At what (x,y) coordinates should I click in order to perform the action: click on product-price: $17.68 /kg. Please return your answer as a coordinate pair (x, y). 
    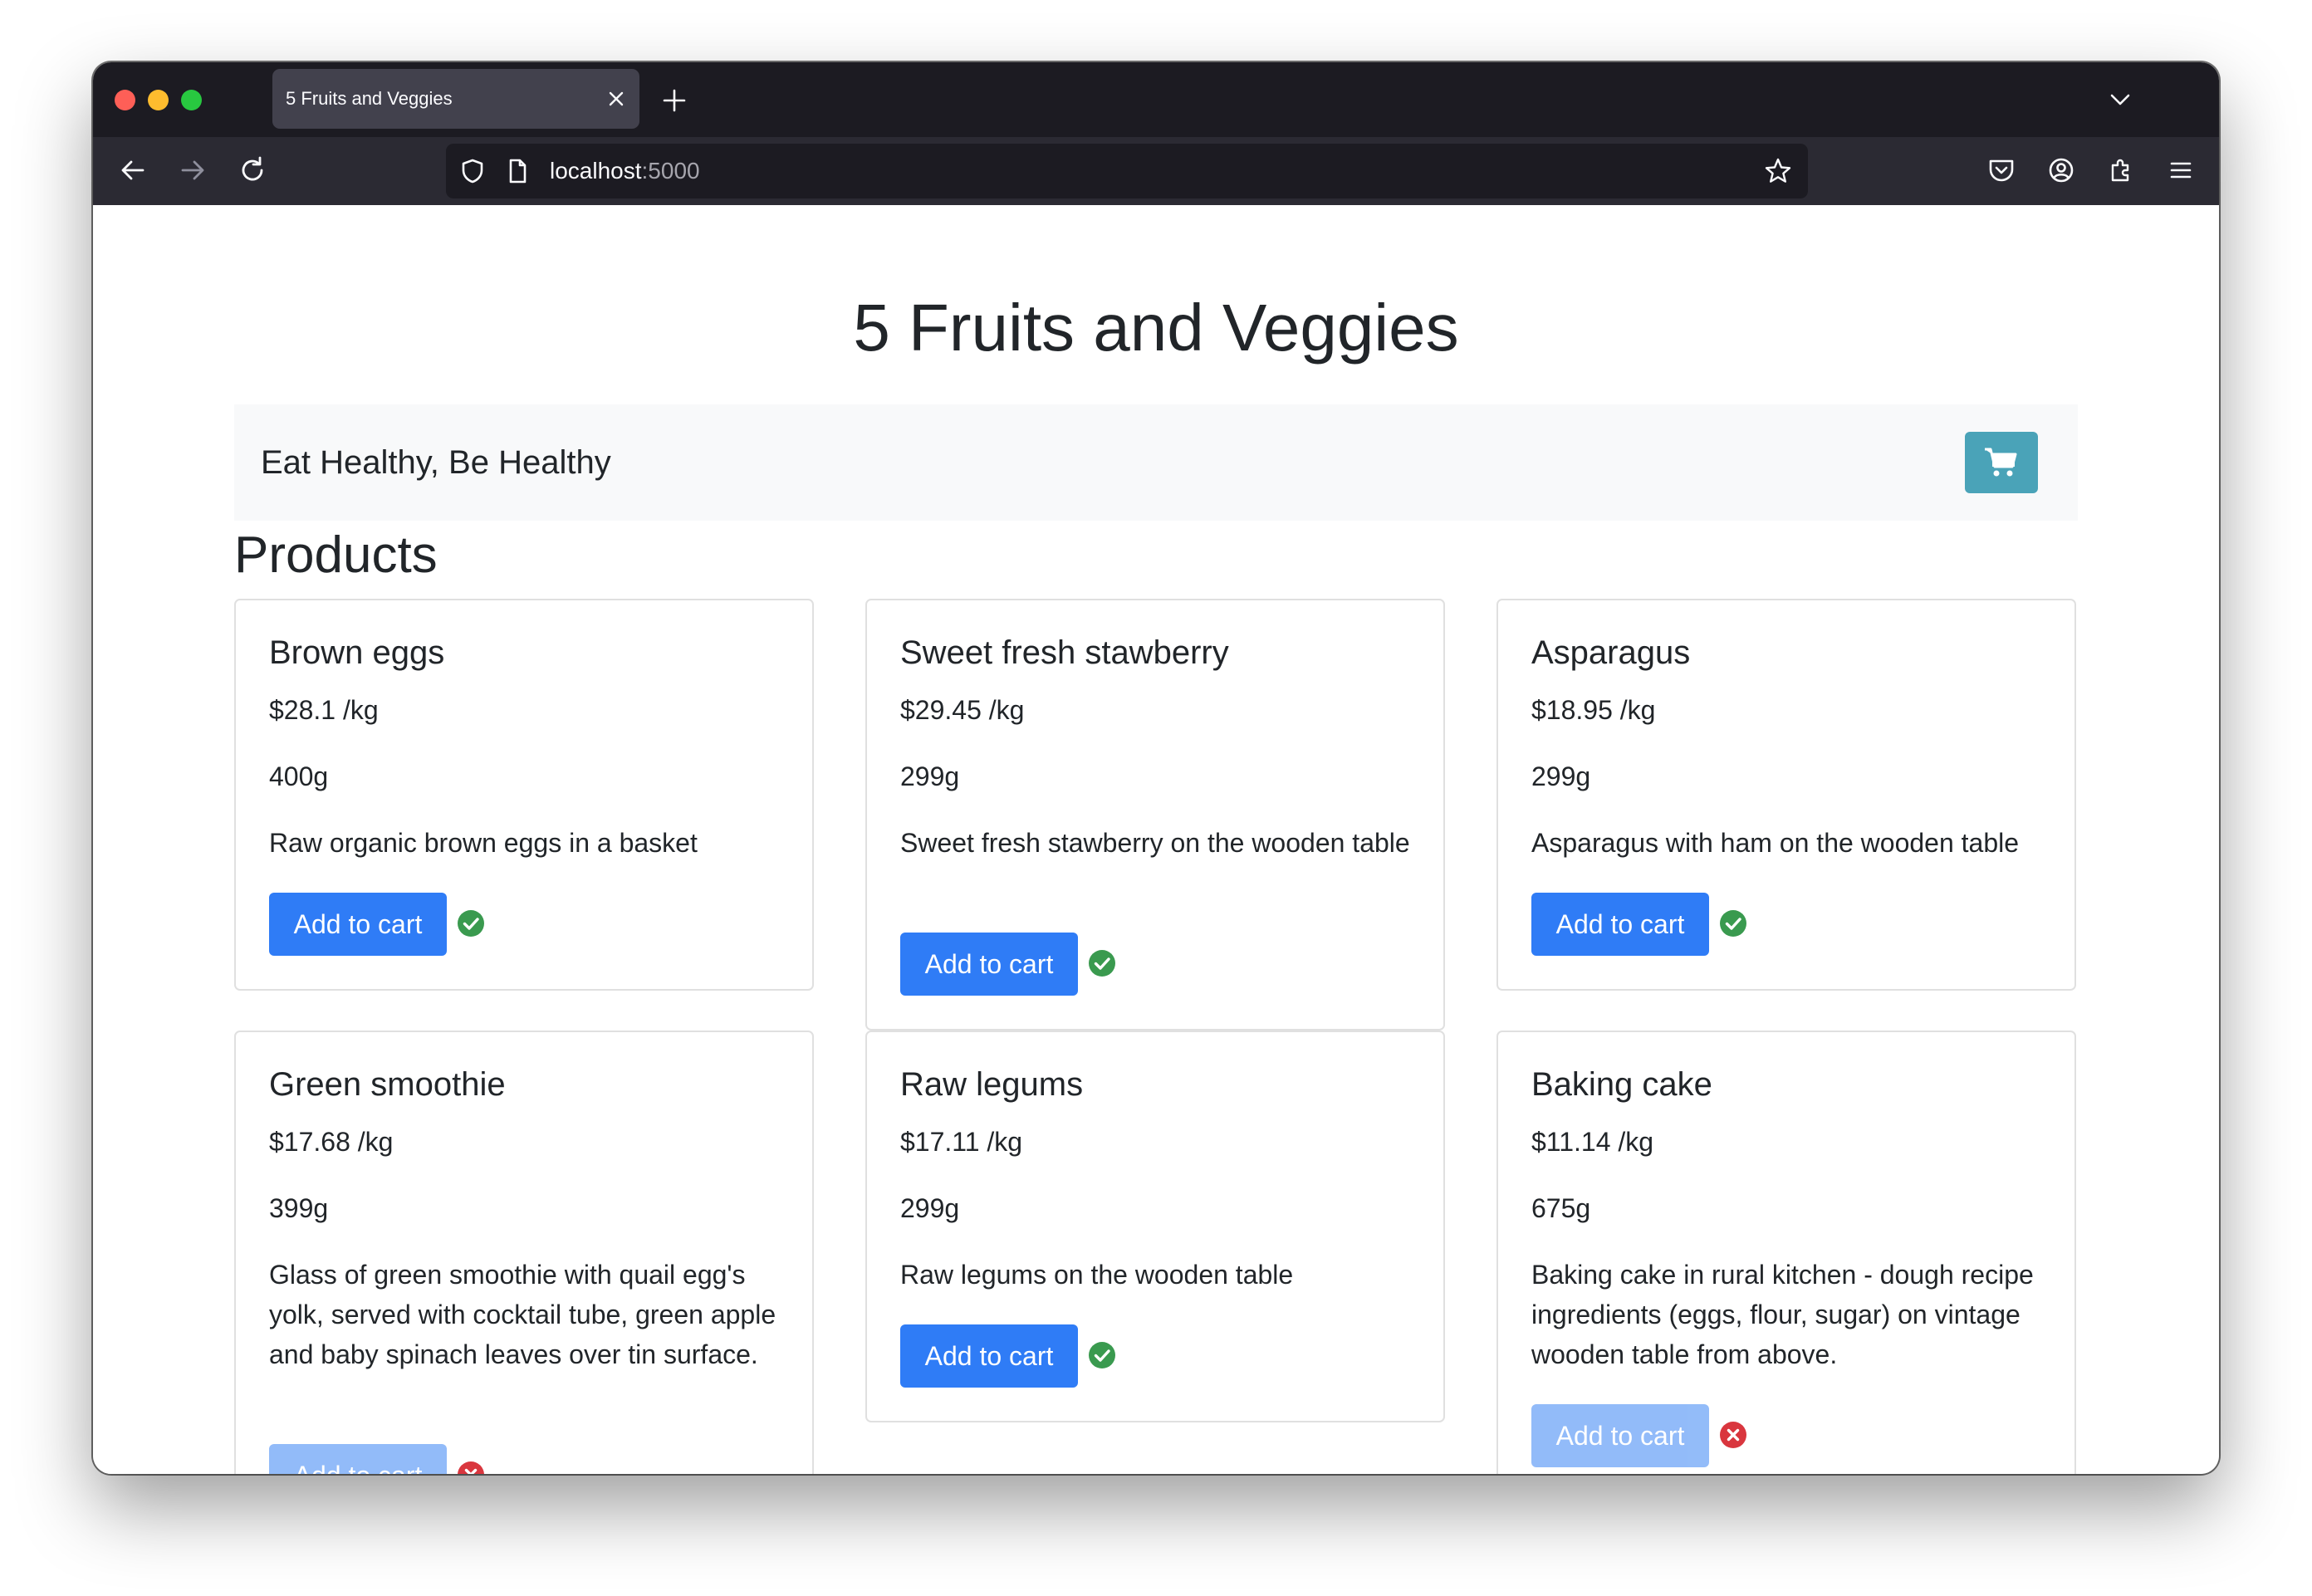
    Looking at the image, I should click on (331, 1142).